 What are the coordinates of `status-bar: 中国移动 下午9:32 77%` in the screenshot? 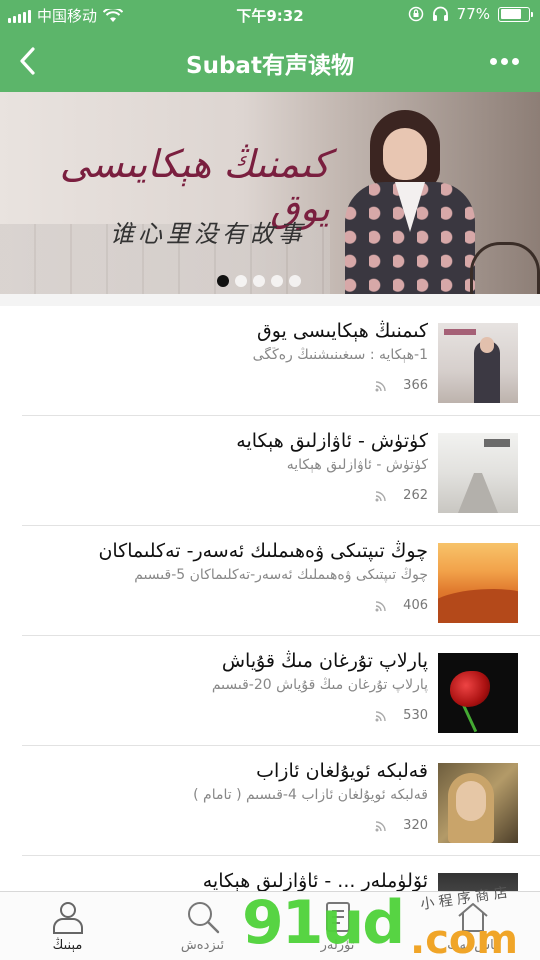 It's located at (270, 15).